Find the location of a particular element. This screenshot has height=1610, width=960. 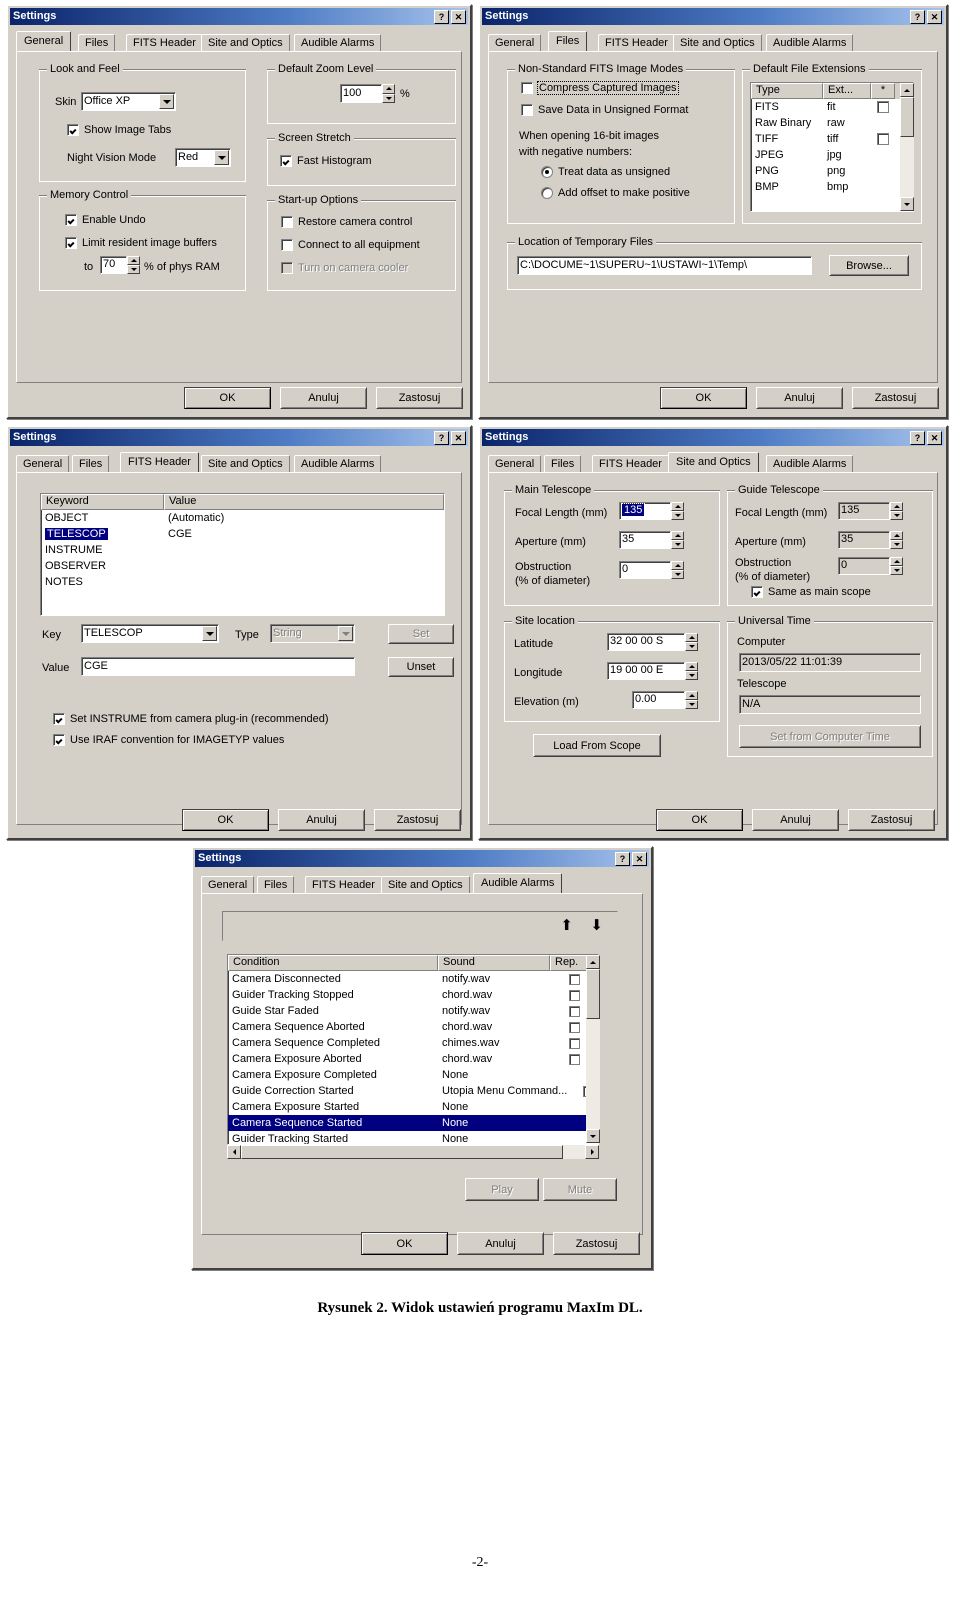

column-sound: Sound is located at coordinates (494, 963).